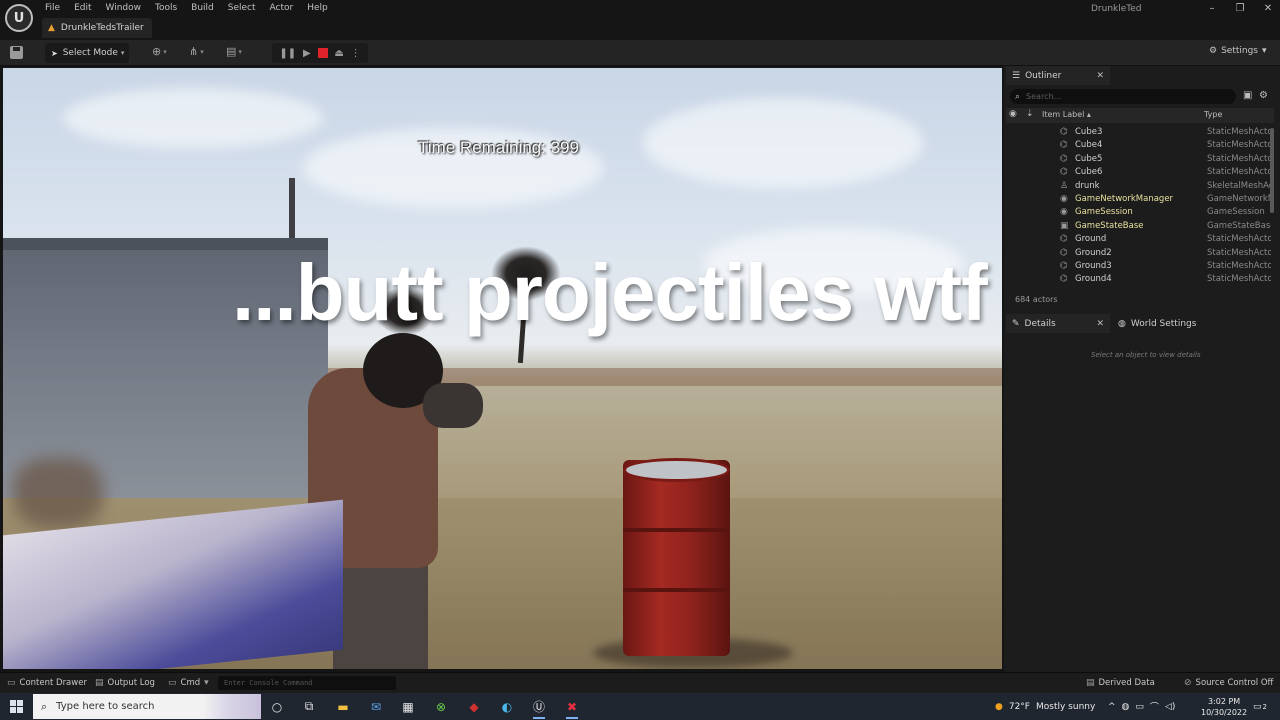 This screenshot has width=1280, height=720. Describe the element at coordinates (1228, 683) in the screenshot. I see `source-control-button: ⊘ Source Control Off` at that location.